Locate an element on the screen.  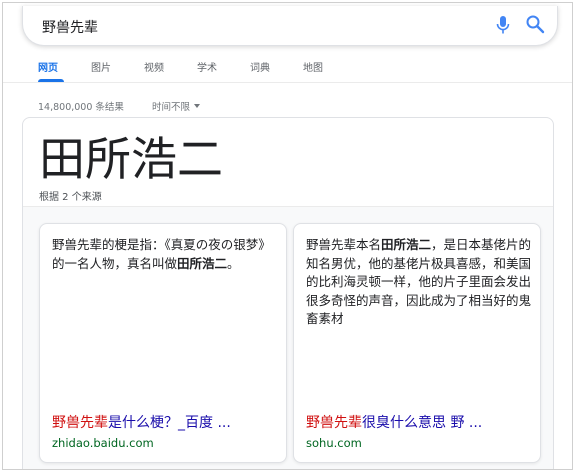
snippet-text: 野兽先辈本名 is located at coordinates (344, 244).